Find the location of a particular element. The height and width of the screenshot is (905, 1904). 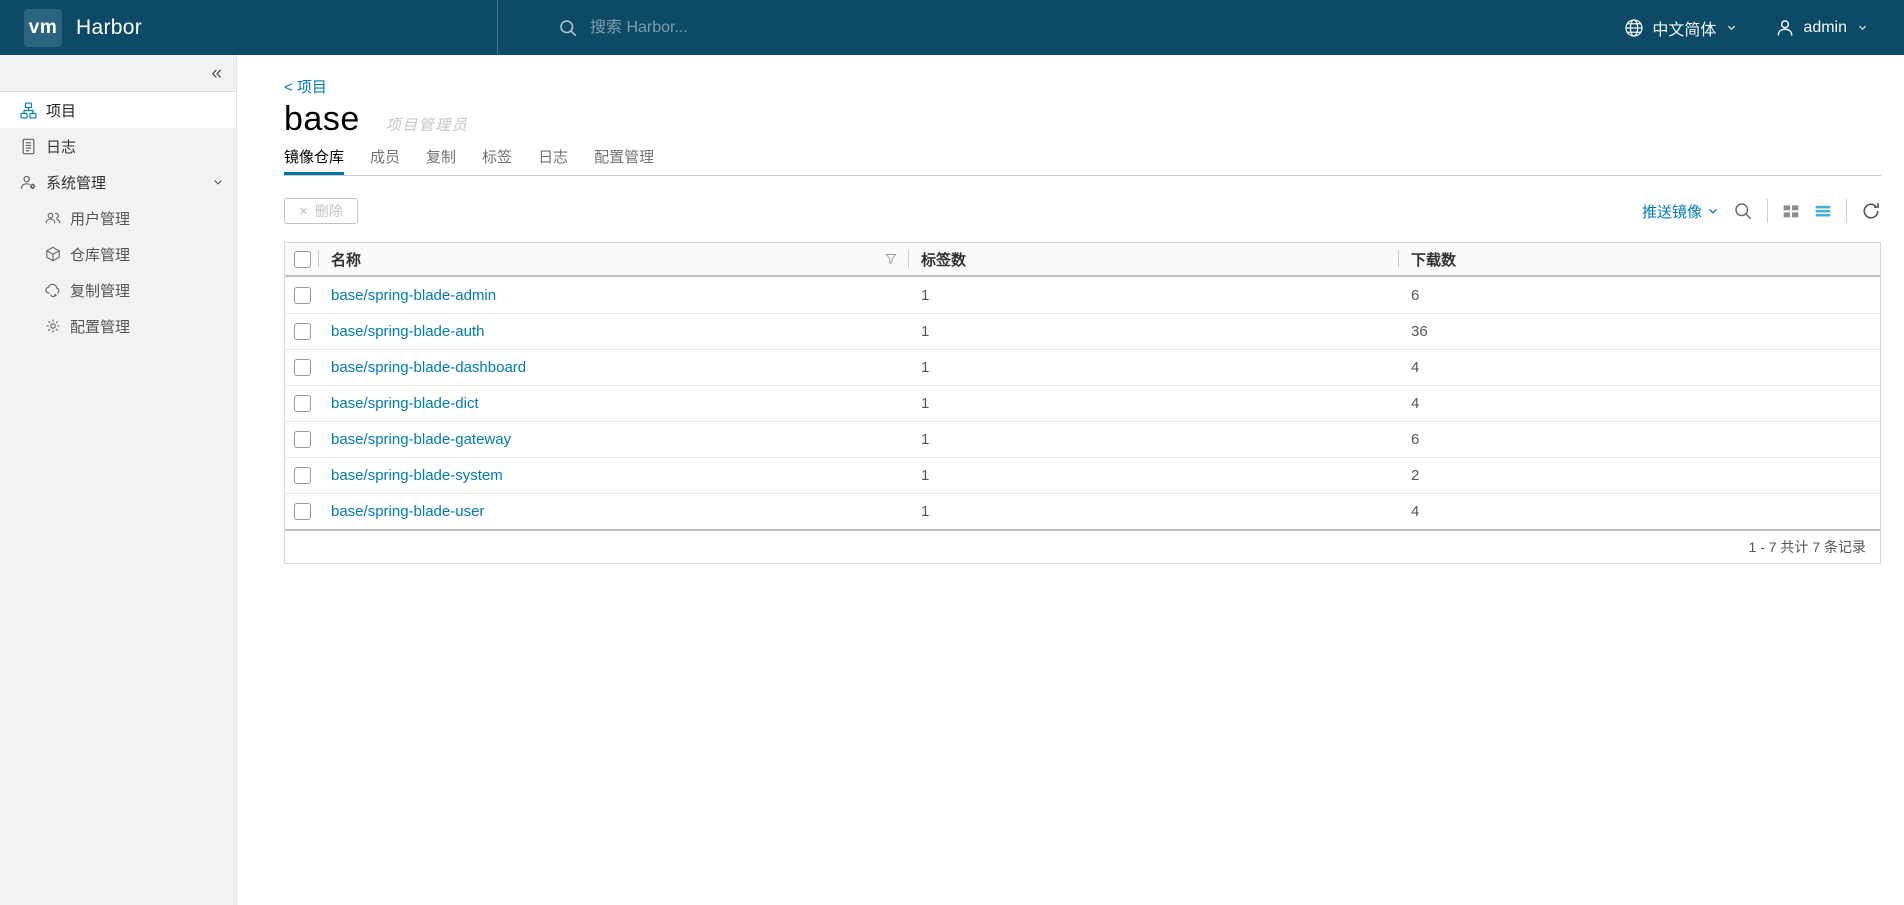

tab-labels: 标签 is located at coordinates (497, 160).